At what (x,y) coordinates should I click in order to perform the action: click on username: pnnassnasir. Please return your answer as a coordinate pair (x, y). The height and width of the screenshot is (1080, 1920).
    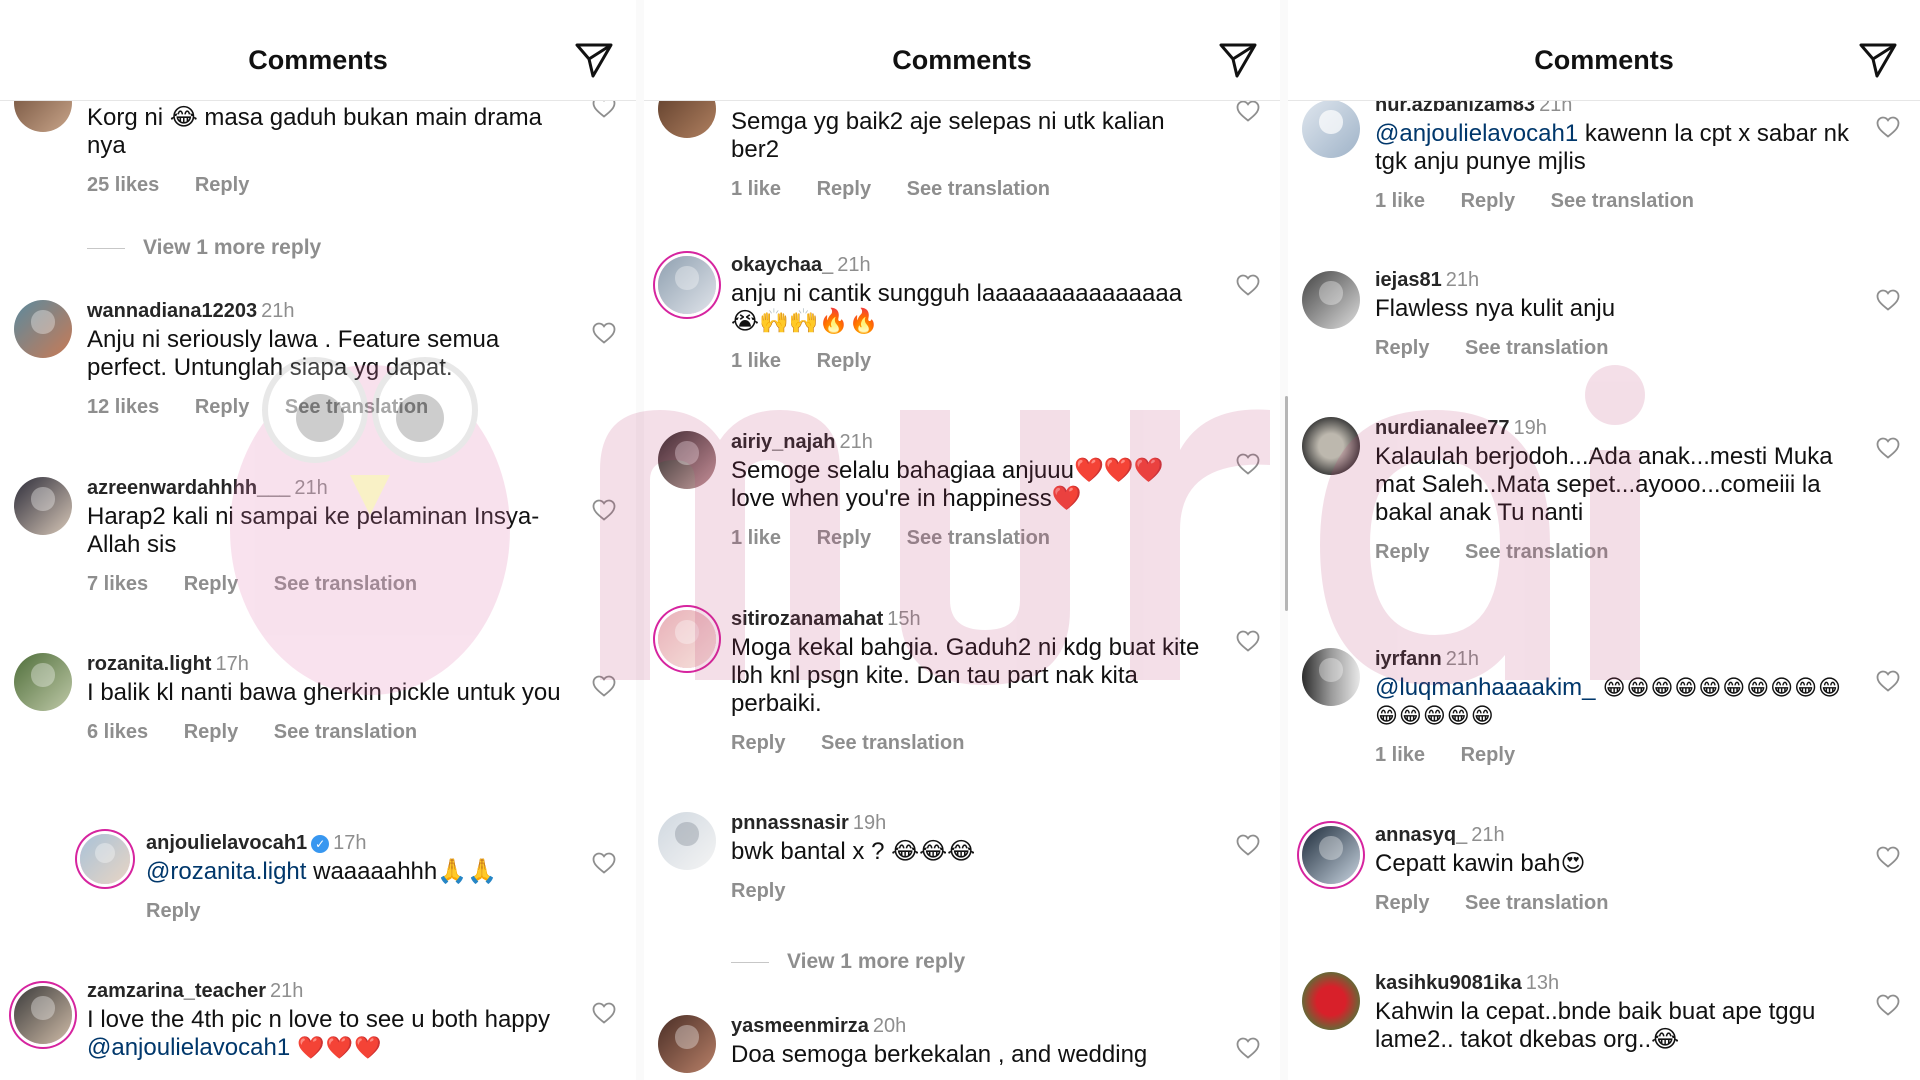
    Looking at the image, I should click on (790, 823).